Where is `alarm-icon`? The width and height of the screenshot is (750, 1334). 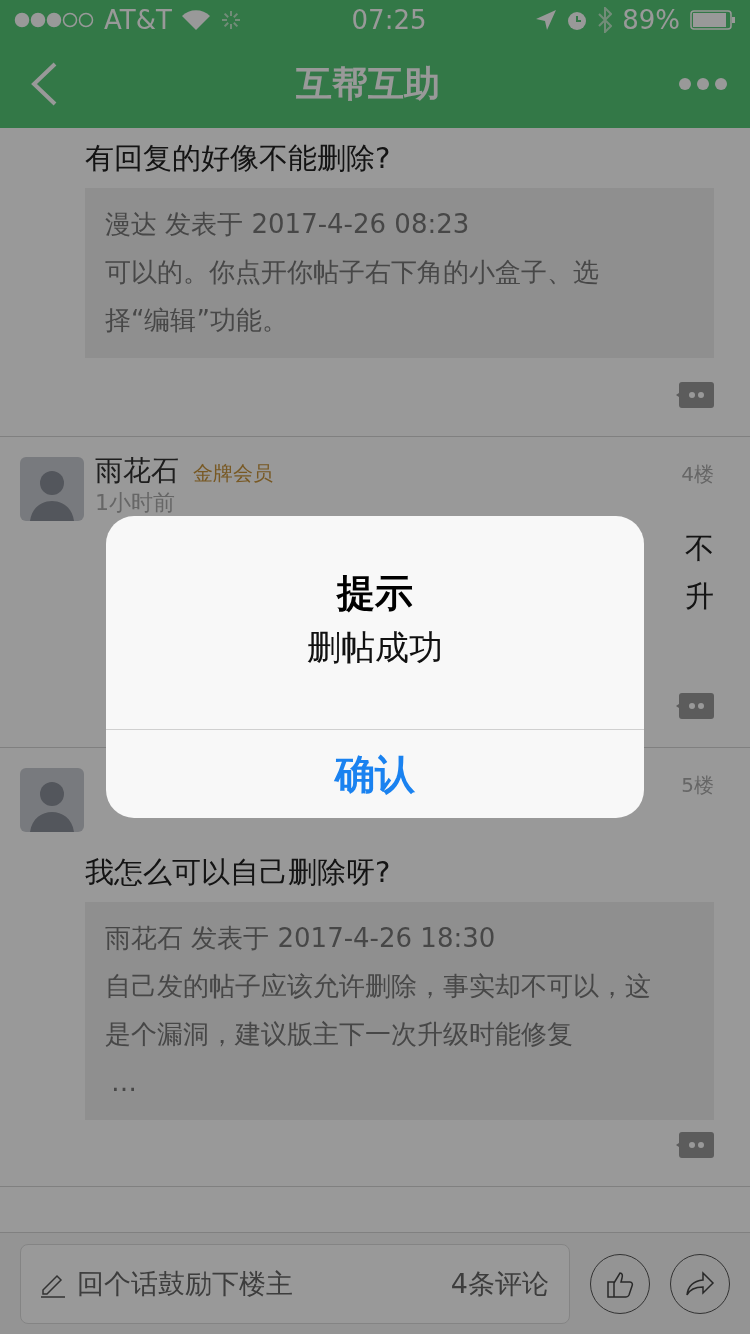 alarm-icon is located at coordinates (577, 20).